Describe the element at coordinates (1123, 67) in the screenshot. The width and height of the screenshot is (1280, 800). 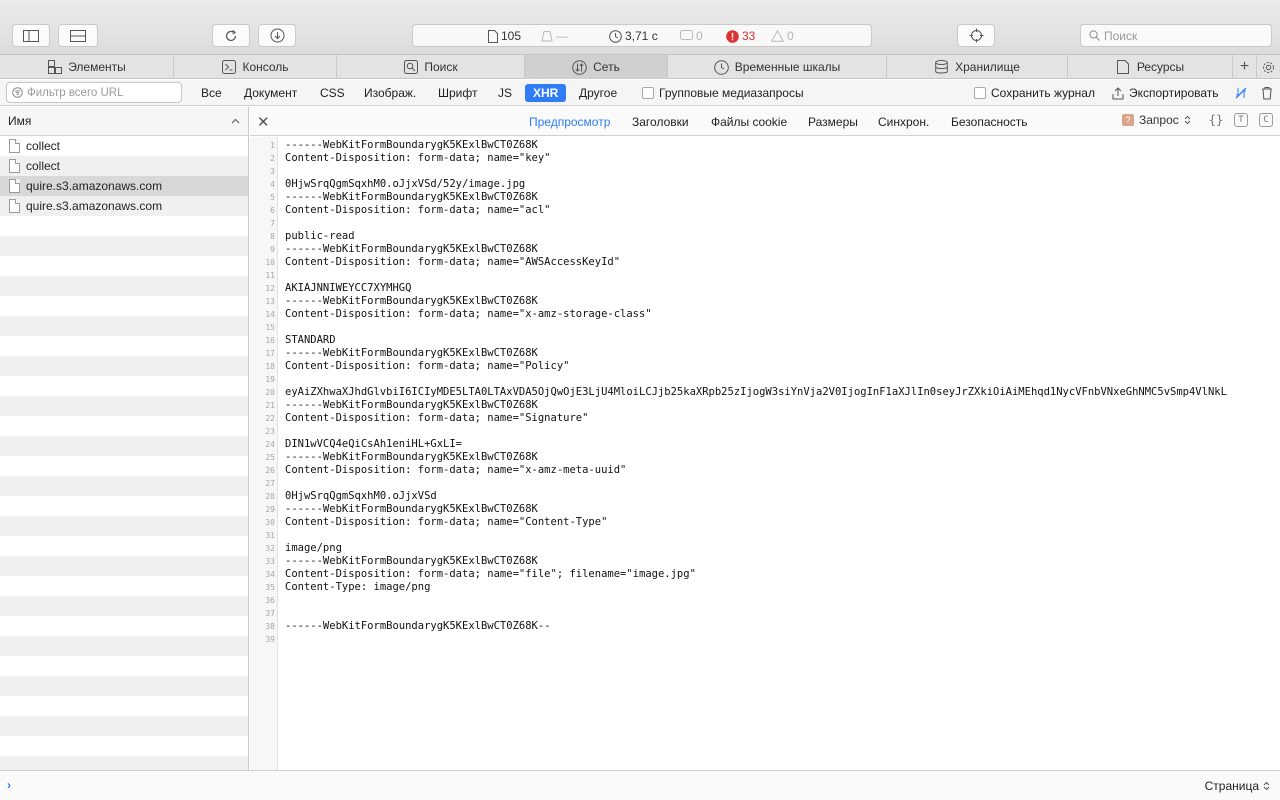
I see `resources-icon` at that location.